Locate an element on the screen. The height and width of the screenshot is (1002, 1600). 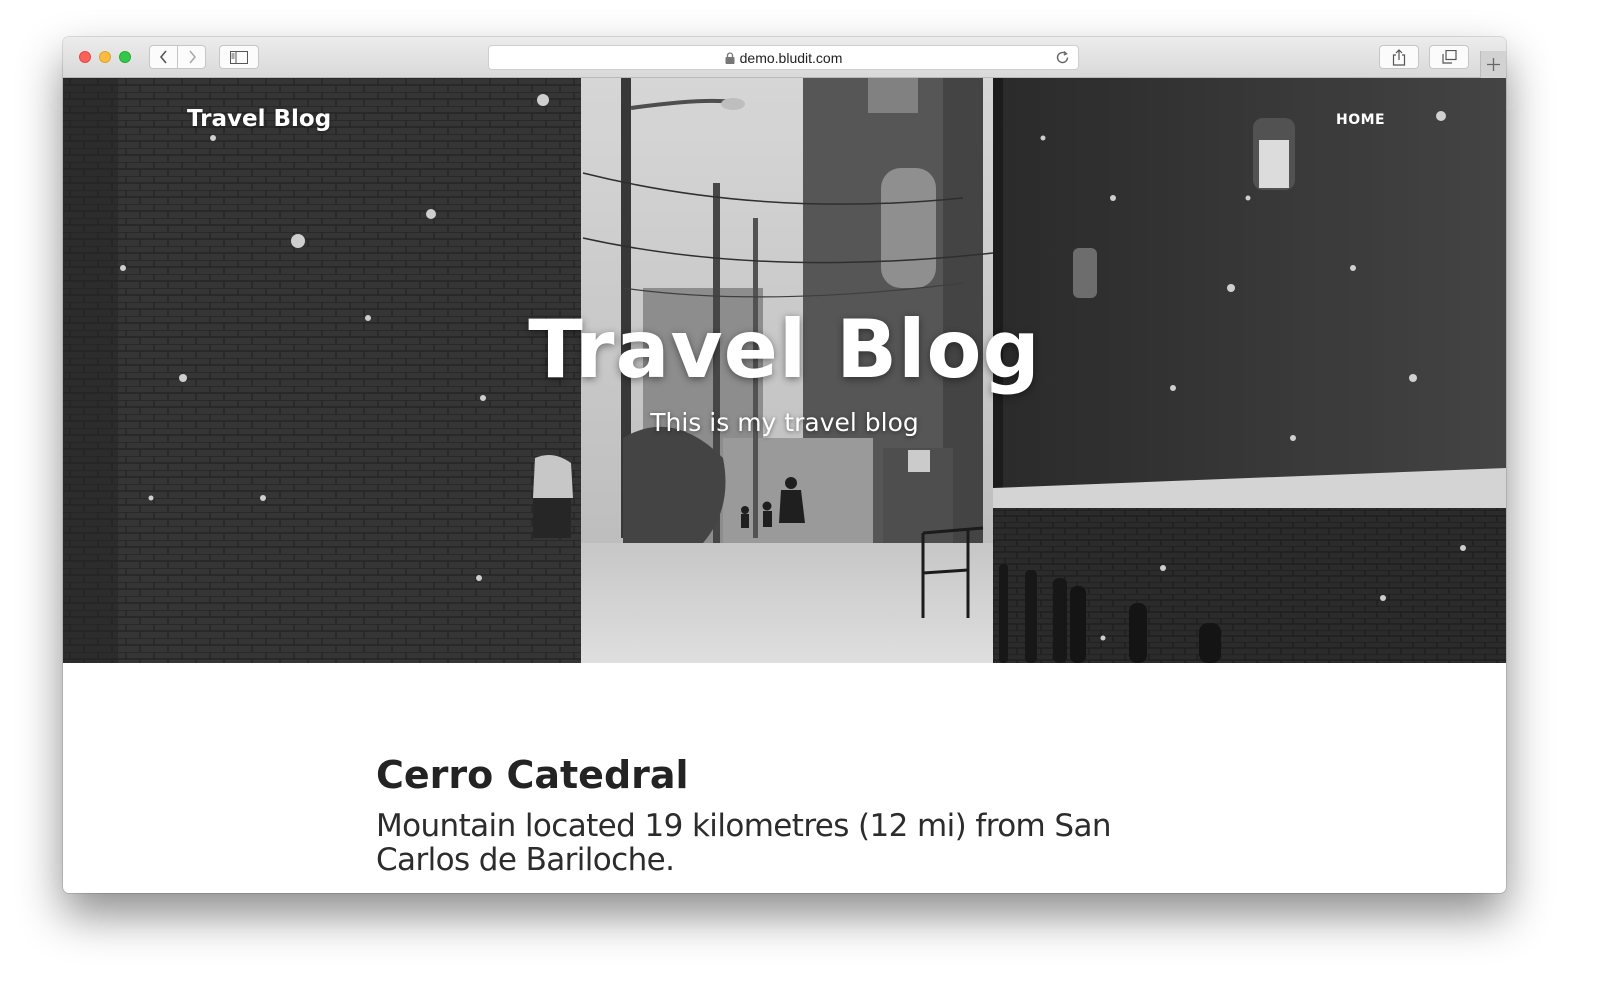
address-bar: demo.bludit.com is located at coordinates (783, 57).